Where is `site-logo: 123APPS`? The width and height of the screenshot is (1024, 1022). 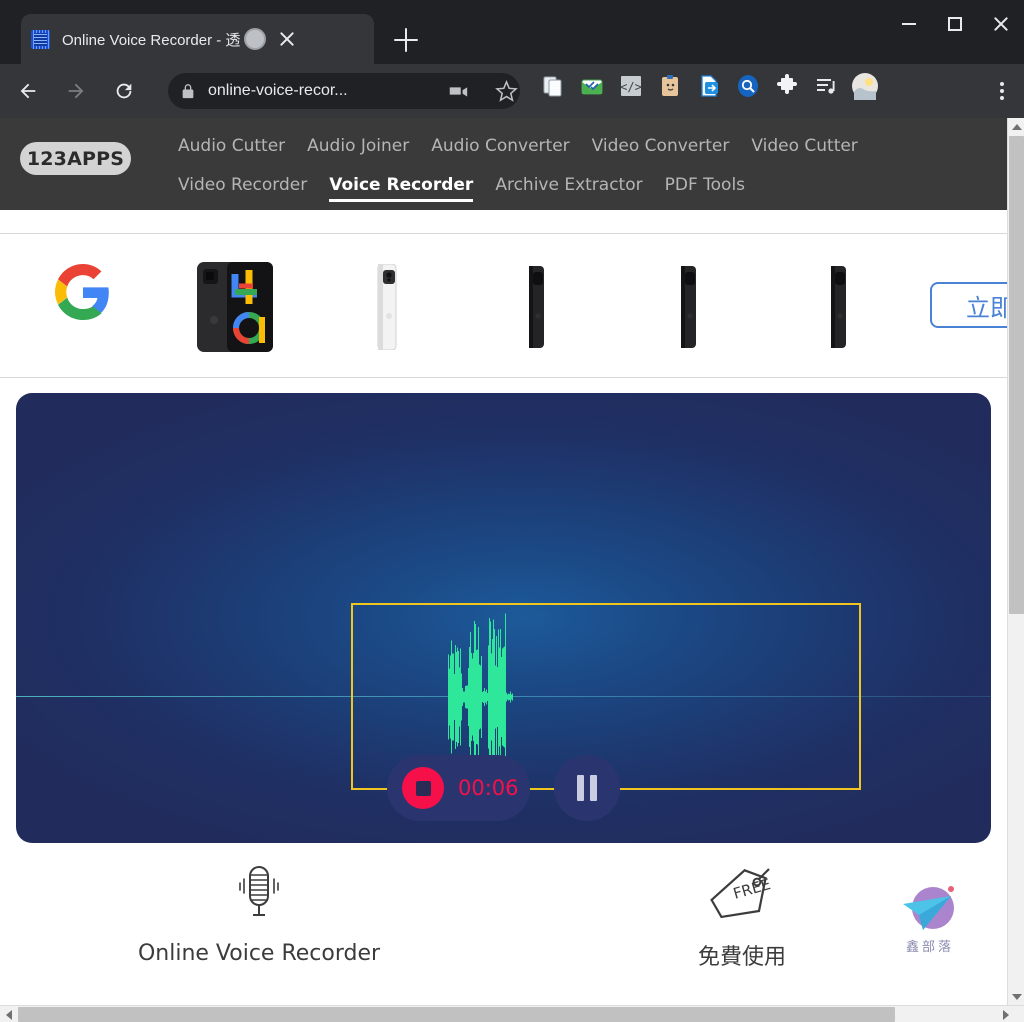
site-logo: 123APPS is located at coordinates (75, 158).